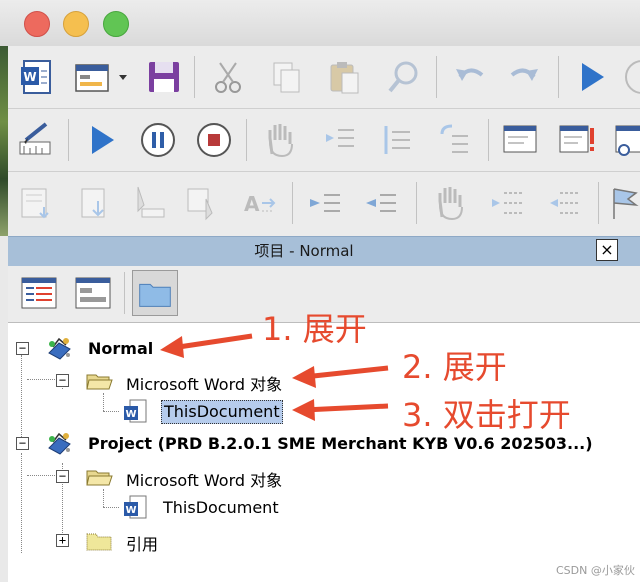 This screenshot has width=640, height=582. I want to click on annotation-step-1: 1. 展开, so click(314, 329).